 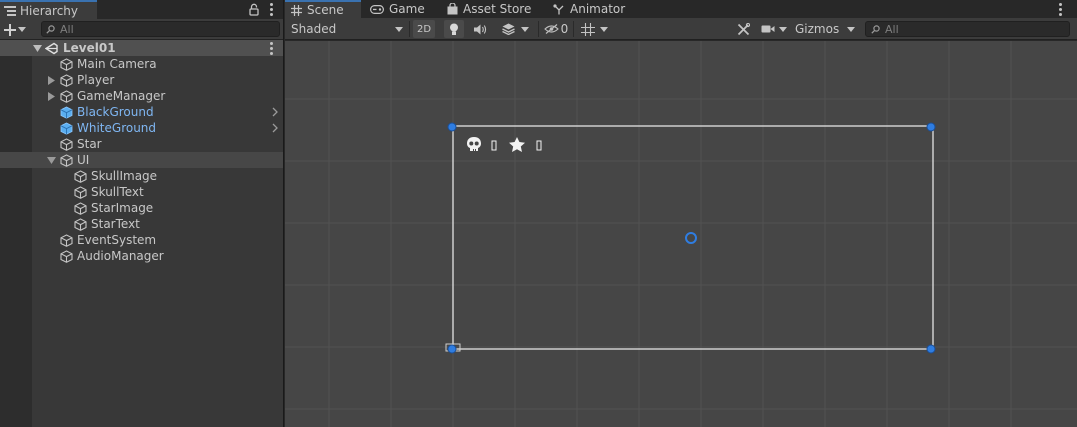 What do you see at coordinates (452, 9) in the screenshot?
I see `shopping-bag-icon` at bounding box center [452, 9].